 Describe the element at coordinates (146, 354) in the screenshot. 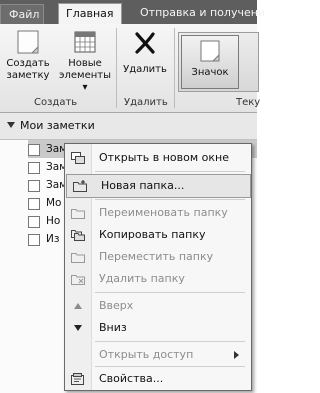

I see `menu-item-label: Открыть доступ` at that location.